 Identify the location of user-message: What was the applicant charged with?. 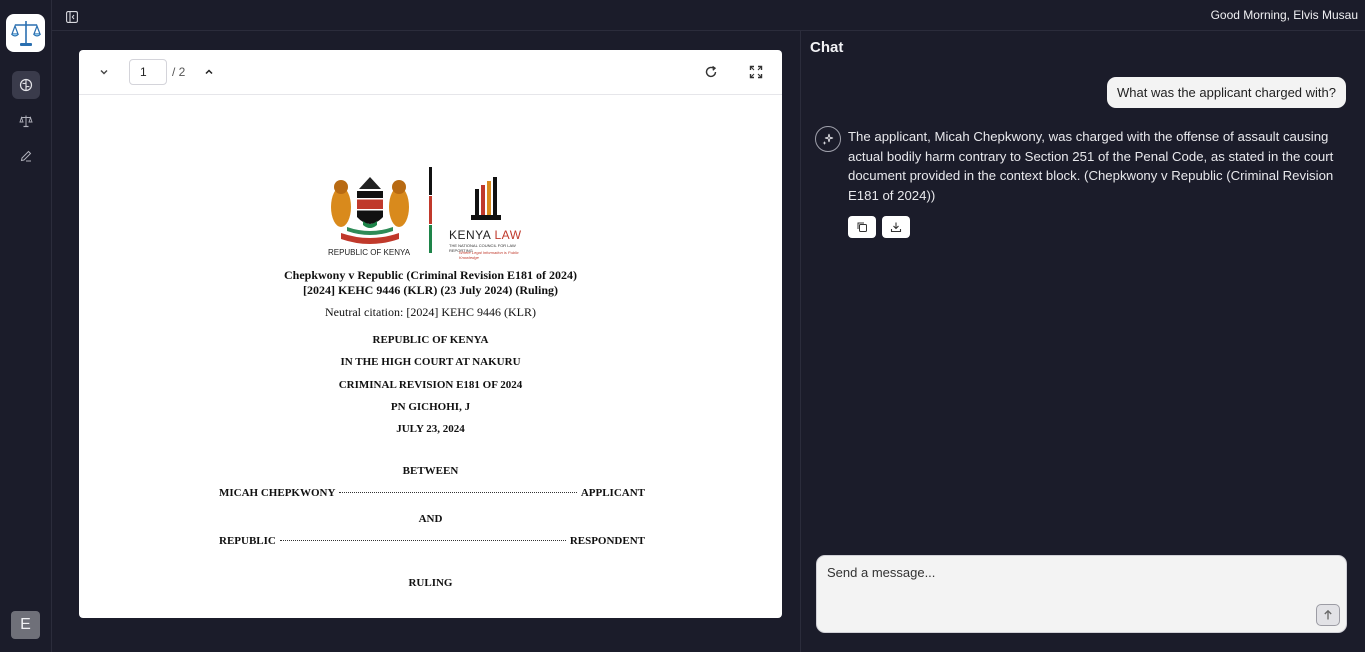
(1226, 92).